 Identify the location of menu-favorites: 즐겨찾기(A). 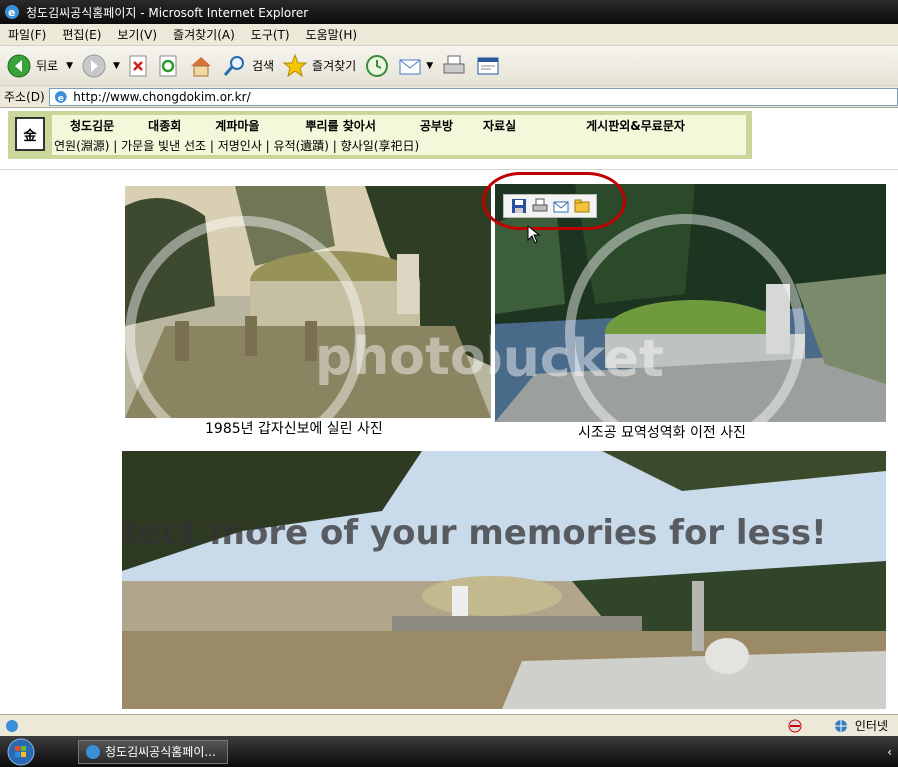
(204, 34).